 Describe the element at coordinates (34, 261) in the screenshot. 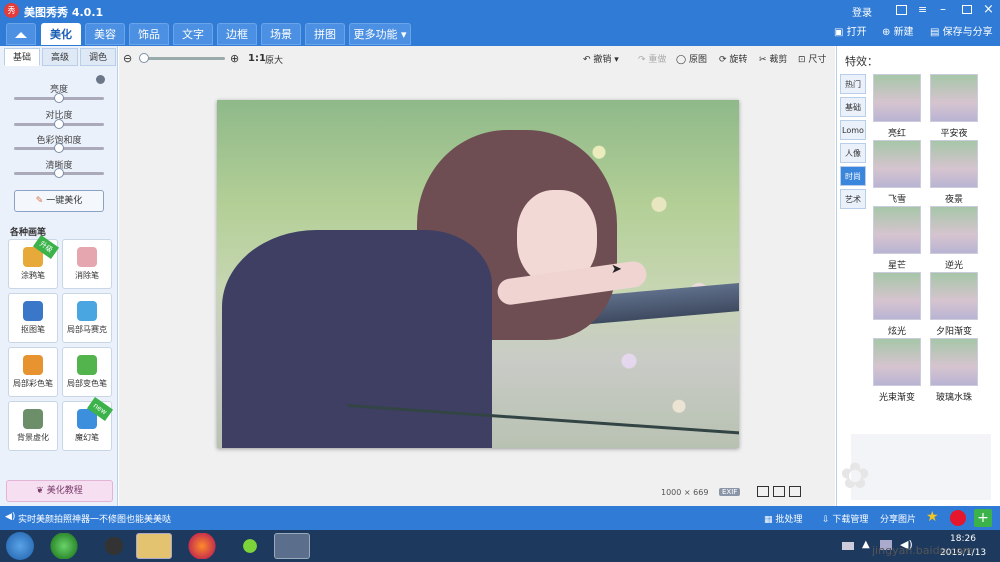

I see `brush-graffiti: 涂鸦笔 升级` at that location.